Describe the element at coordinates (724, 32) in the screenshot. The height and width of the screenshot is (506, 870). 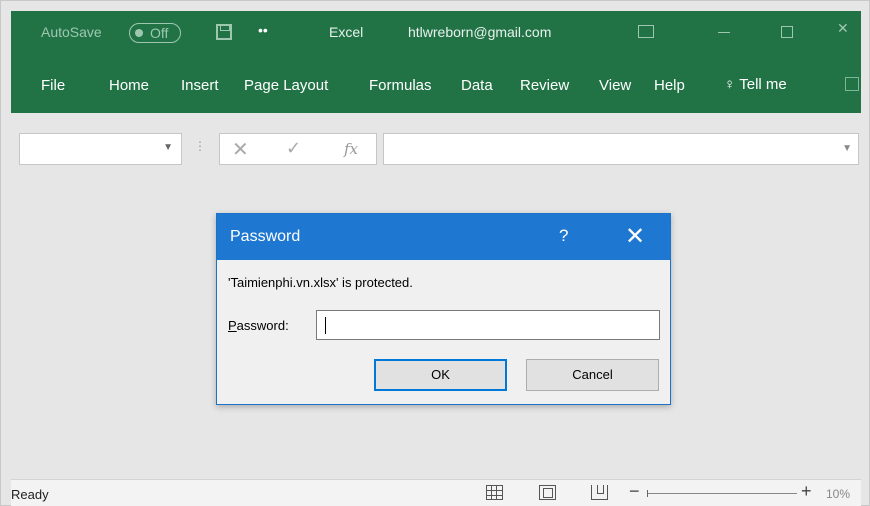
I see `minimize-button` at that location.